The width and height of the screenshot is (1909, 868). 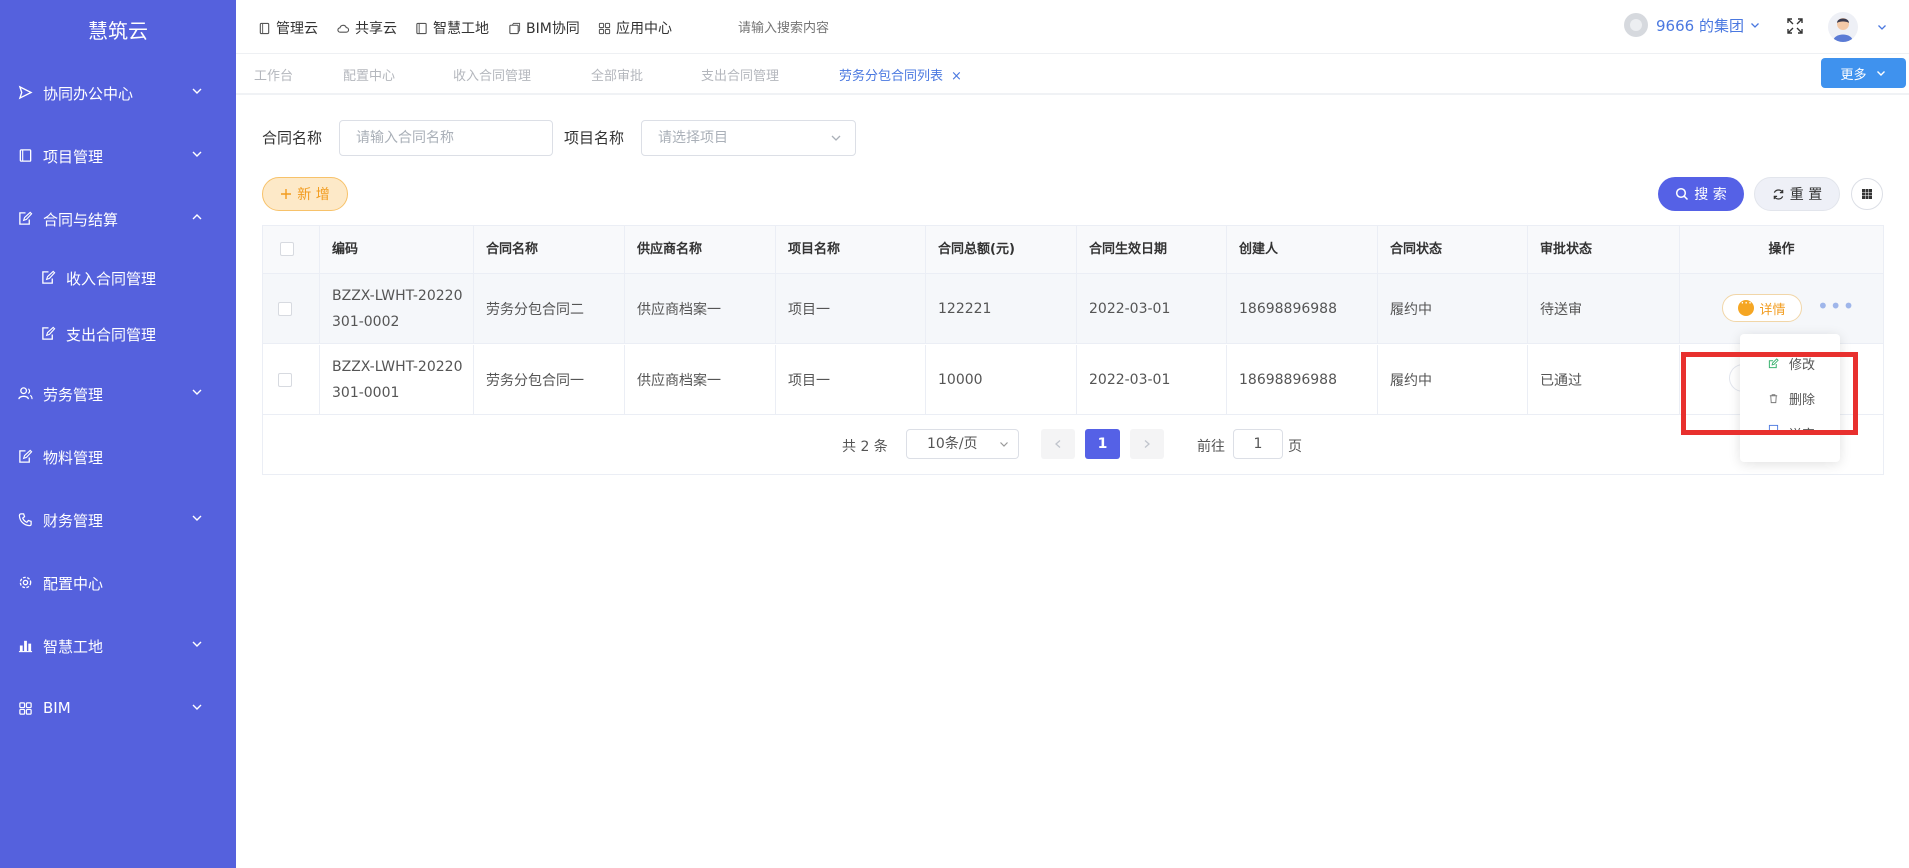 I want to click on topnav-item-smart-site: 智慧工地, so click(x=452, y=28).